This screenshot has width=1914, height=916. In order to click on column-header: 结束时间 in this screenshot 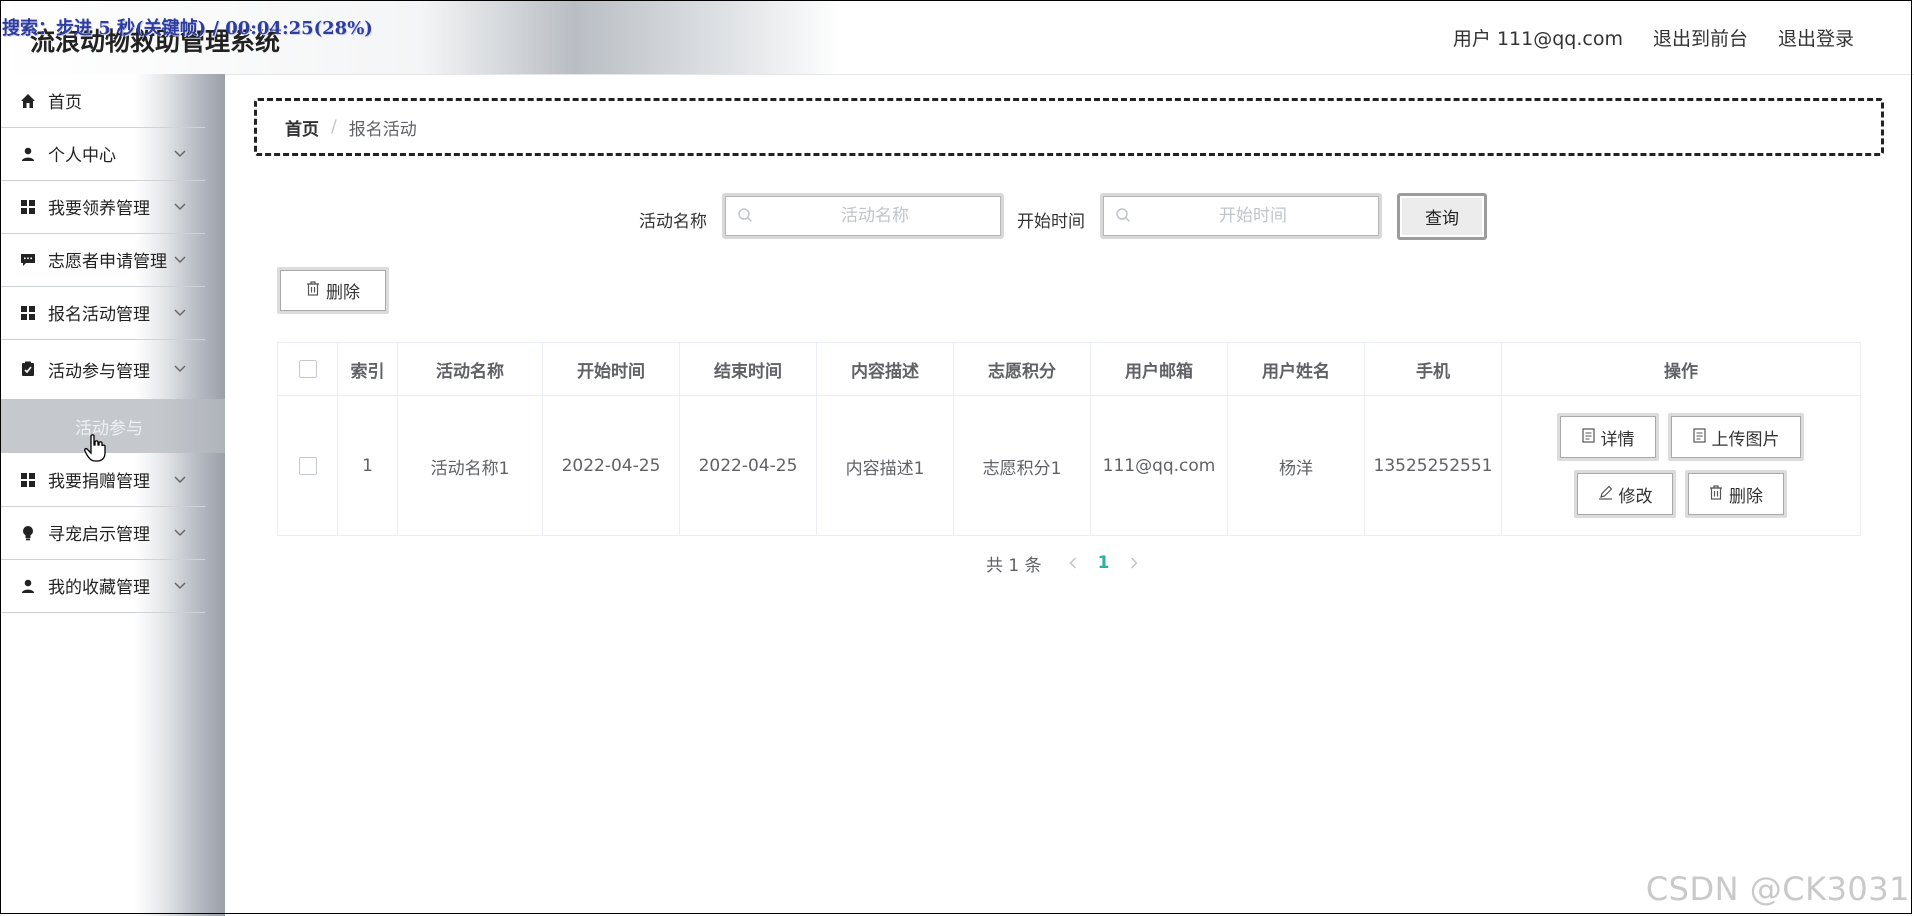, I will do `click(748, 369)`.